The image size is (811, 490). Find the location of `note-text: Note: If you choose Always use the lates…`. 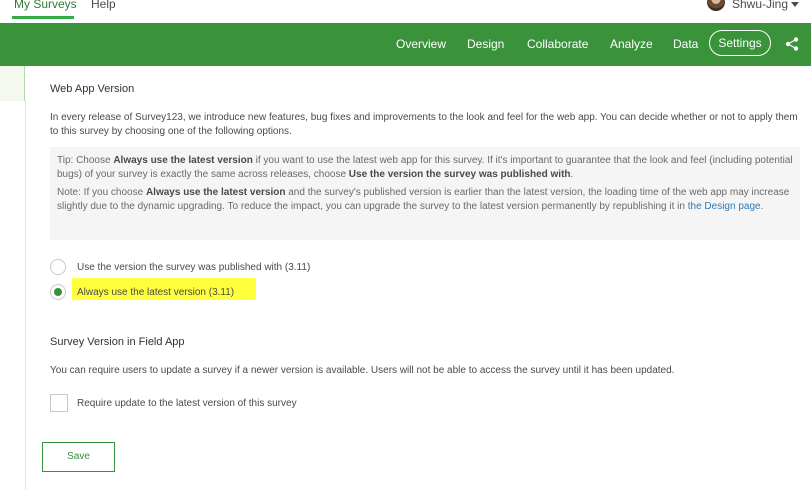

note-text: Note: If you choose Always use the lates… is located at coordinates (423, 199).